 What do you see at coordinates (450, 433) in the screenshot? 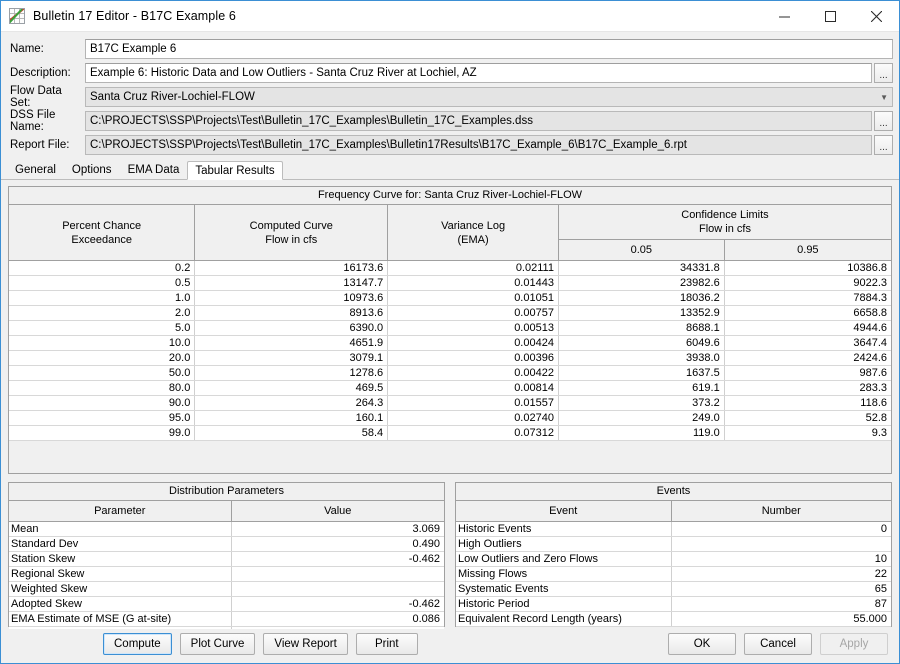
I see `table-row: 99.0 58.4 0.07312 119.0 9.3` at bounding box center [450, 433].